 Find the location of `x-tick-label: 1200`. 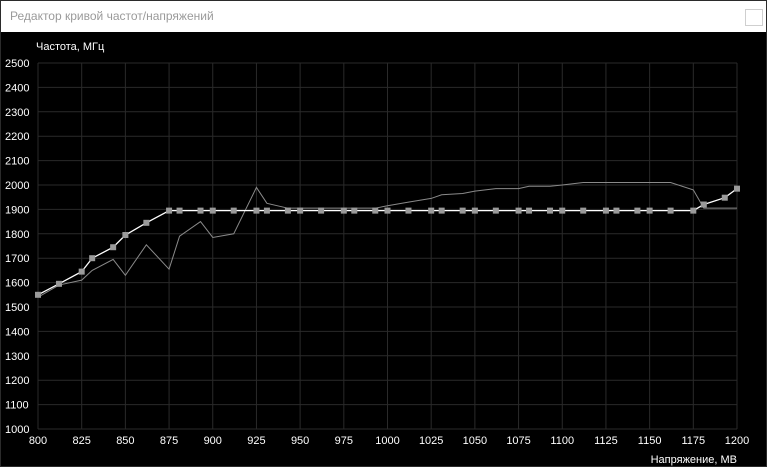

x-tick-label: 1200 is located at coordinates (737, 441).